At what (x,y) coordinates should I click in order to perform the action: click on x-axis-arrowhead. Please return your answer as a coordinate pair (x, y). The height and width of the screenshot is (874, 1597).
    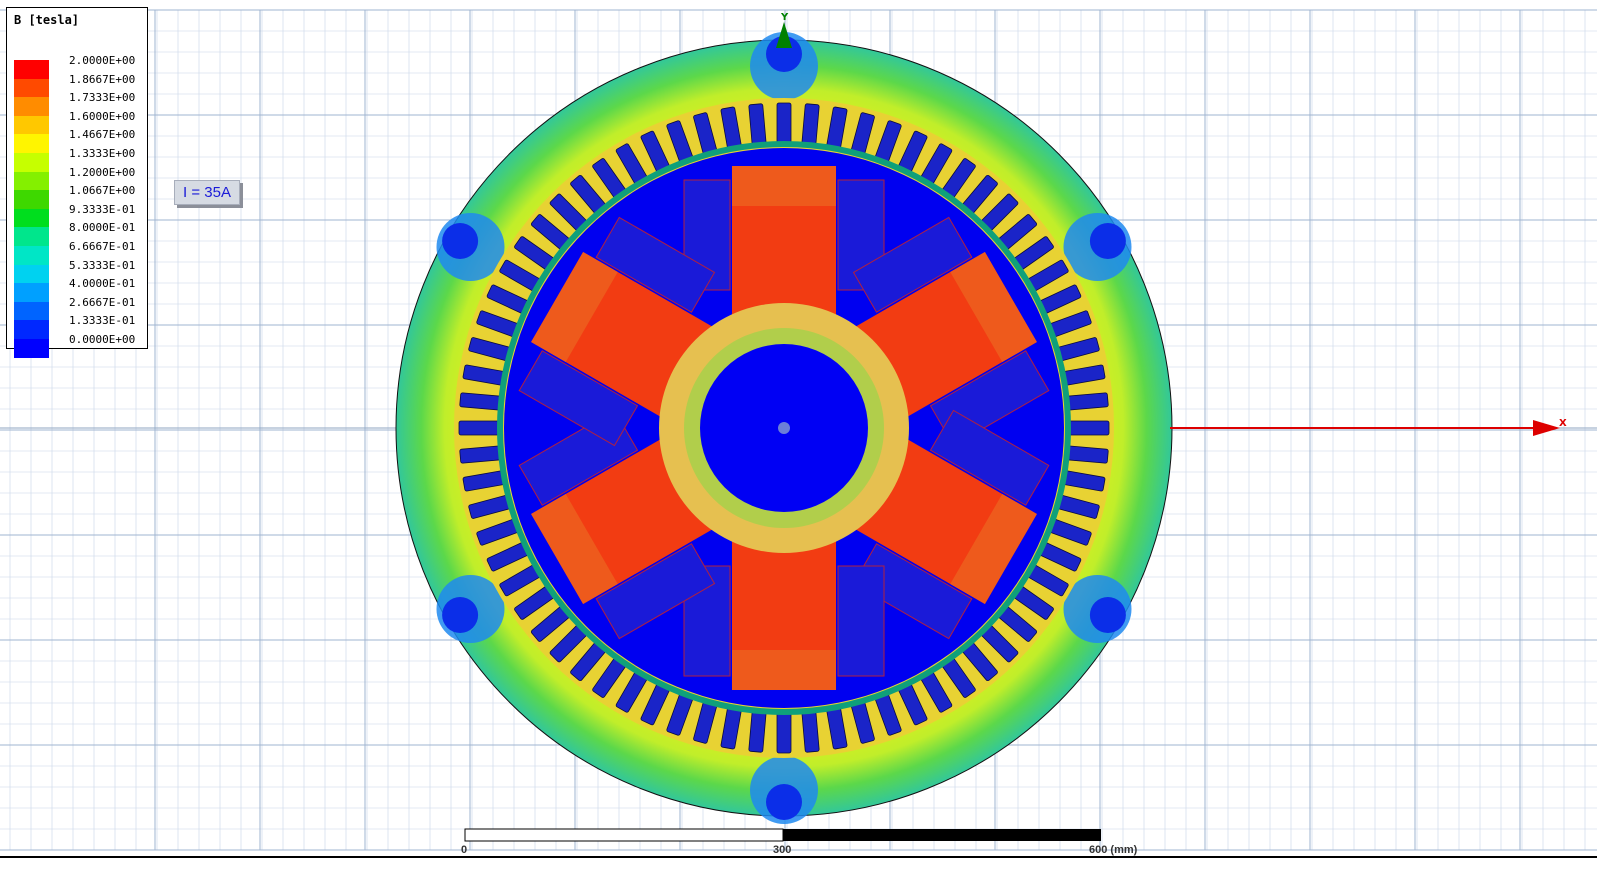
    Looking at the image, I should click on (1546, 428).